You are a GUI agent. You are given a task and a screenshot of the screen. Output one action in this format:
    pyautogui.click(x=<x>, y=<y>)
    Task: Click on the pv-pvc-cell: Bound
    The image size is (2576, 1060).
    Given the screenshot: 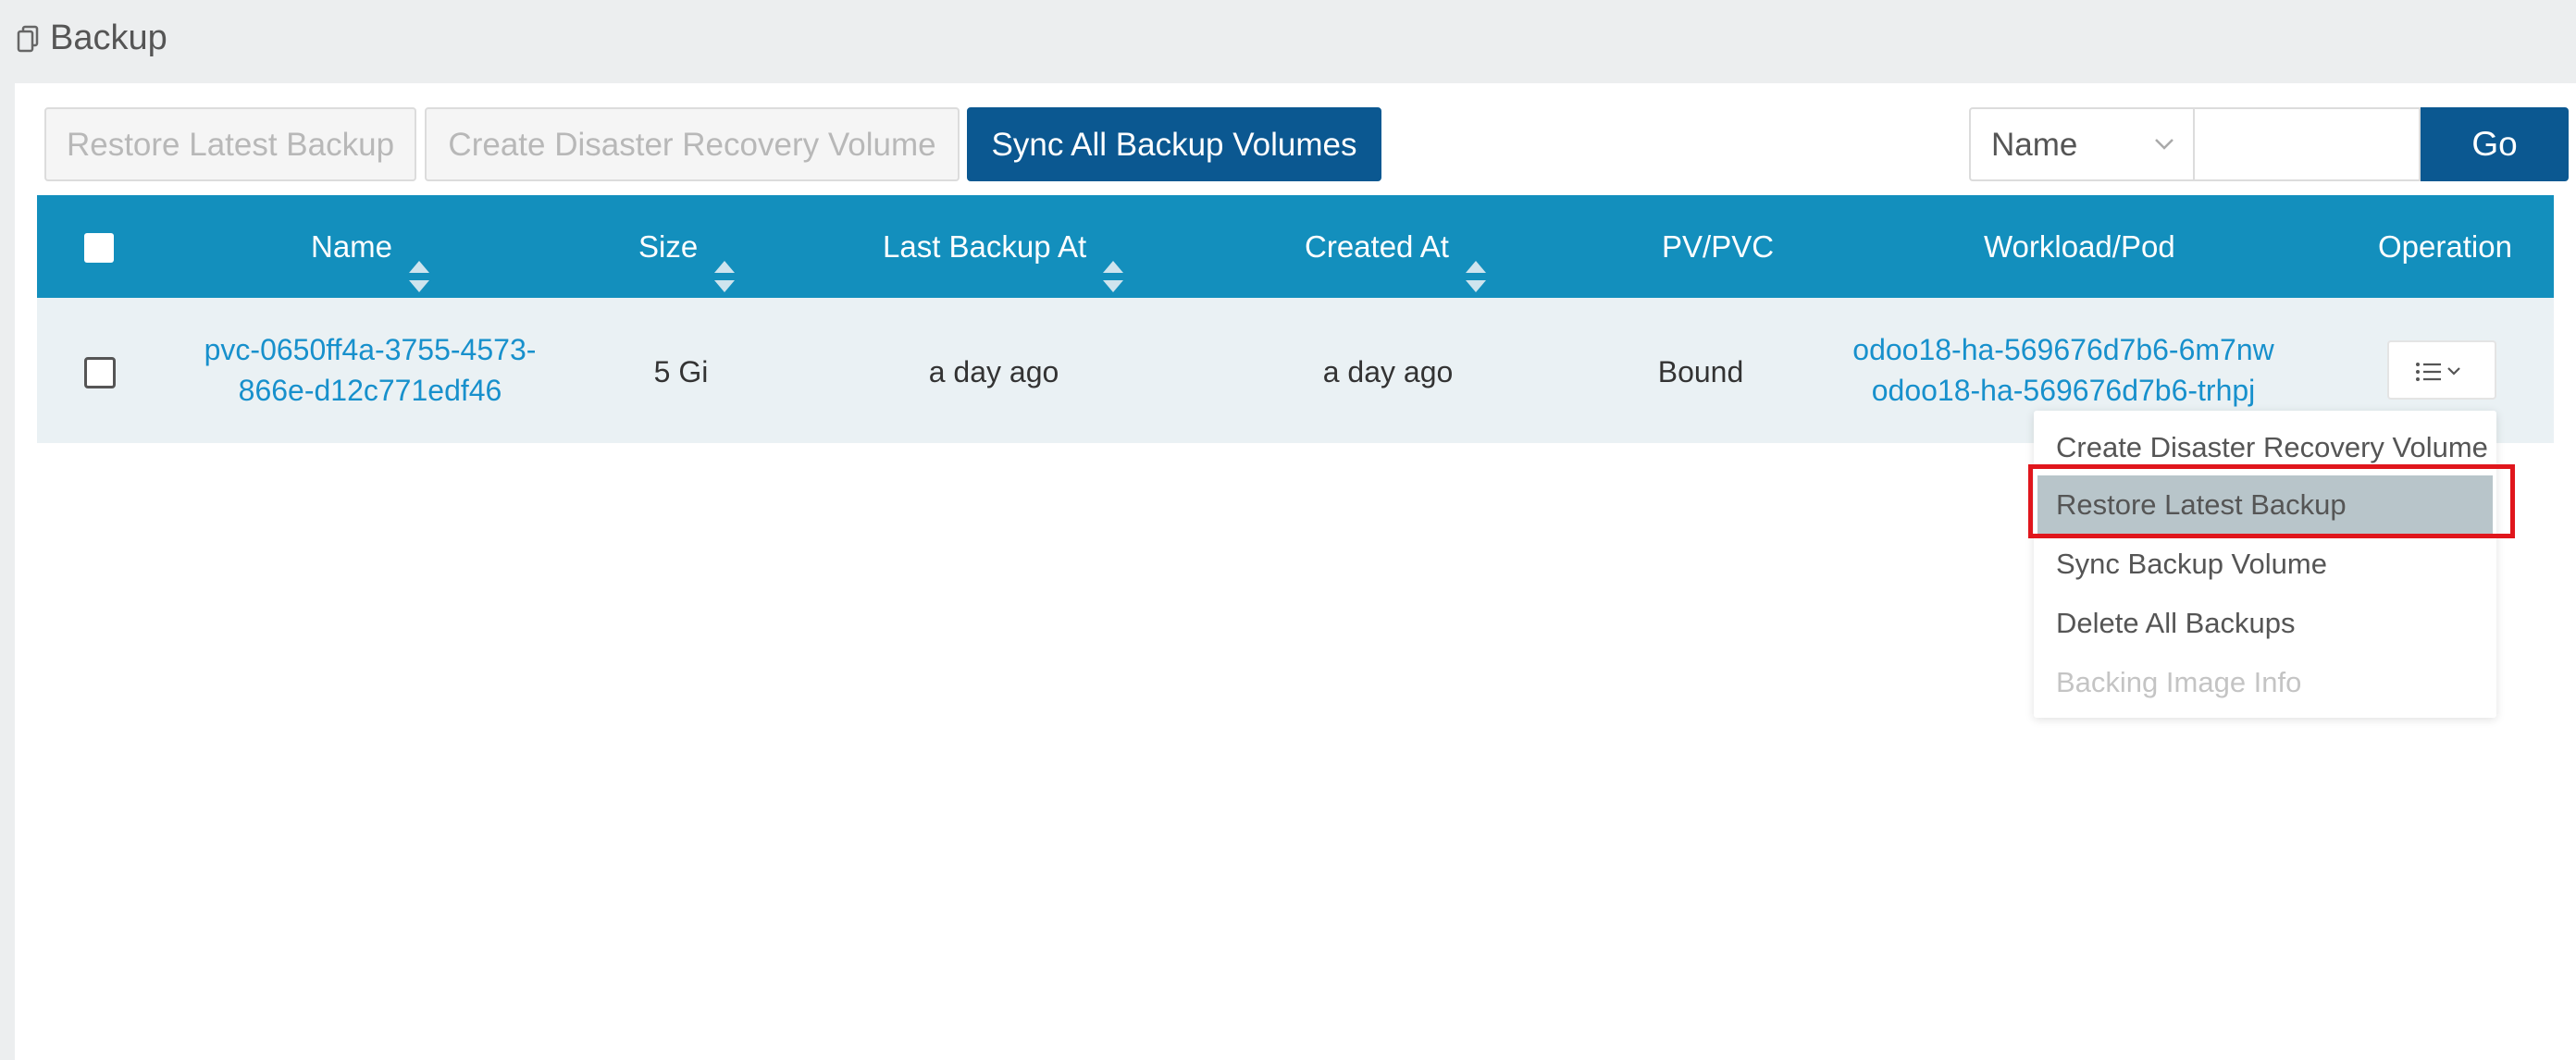 What is the action you would take?
    pyautogui.click(x=1701, y=372)
    